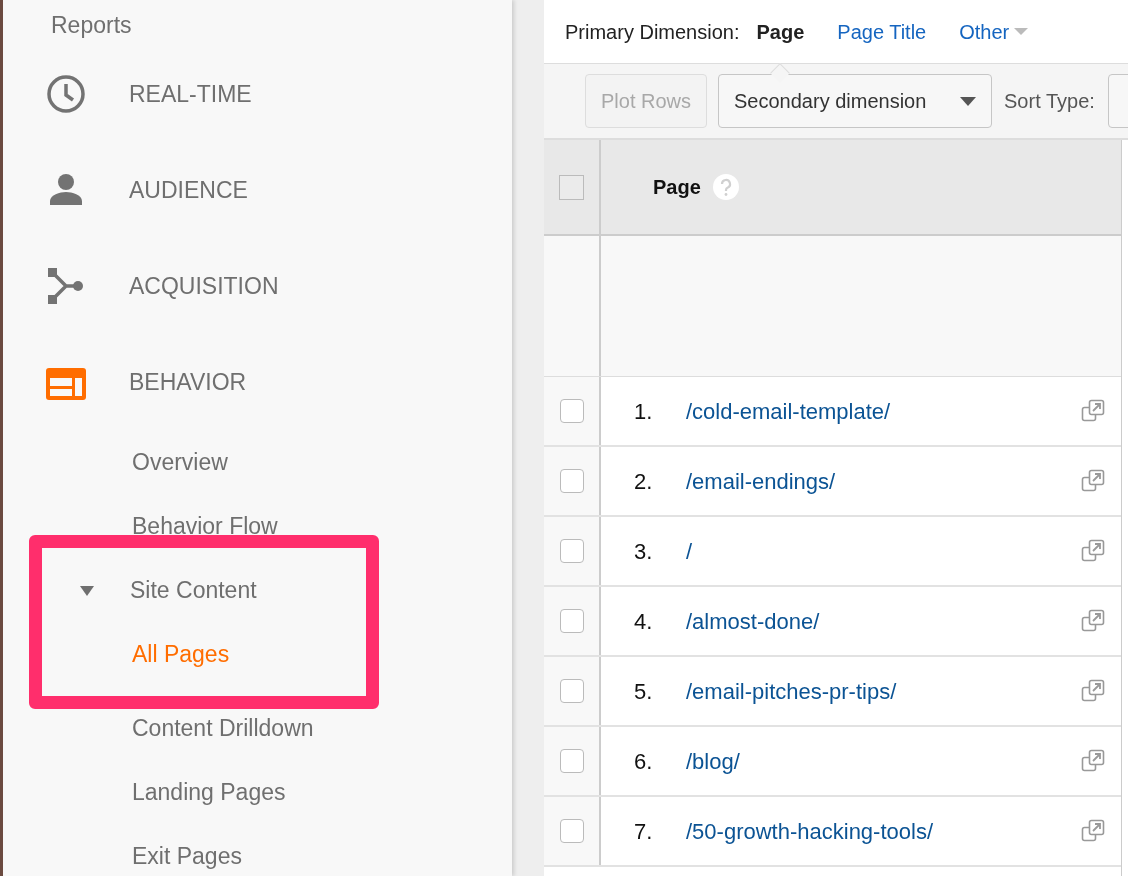 The width and height of the screenshot is (1128, 876). Describe the element at coordinates (883, 481) in the screenshot. I see `page-link: /email-endings/` at that location.